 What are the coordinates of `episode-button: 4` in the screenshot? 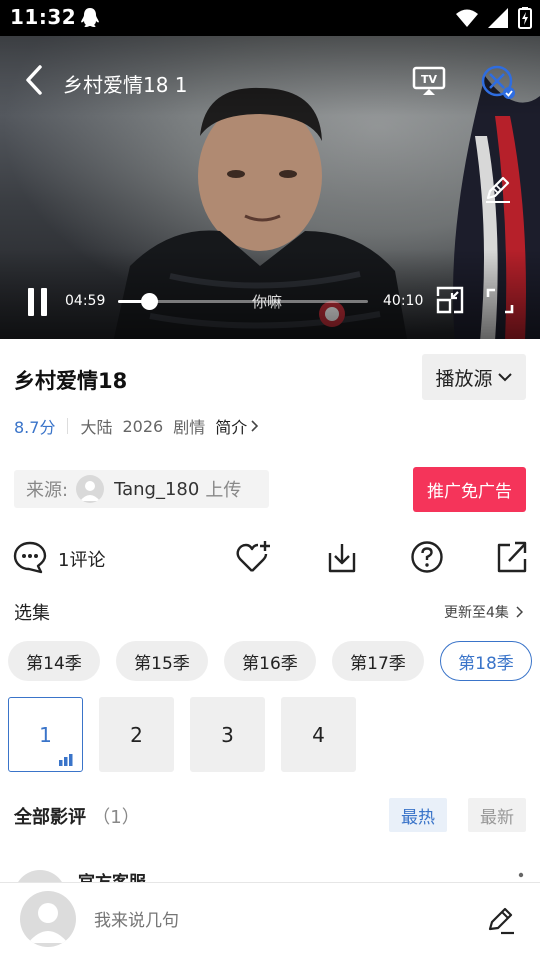 It's located at (318, 734).